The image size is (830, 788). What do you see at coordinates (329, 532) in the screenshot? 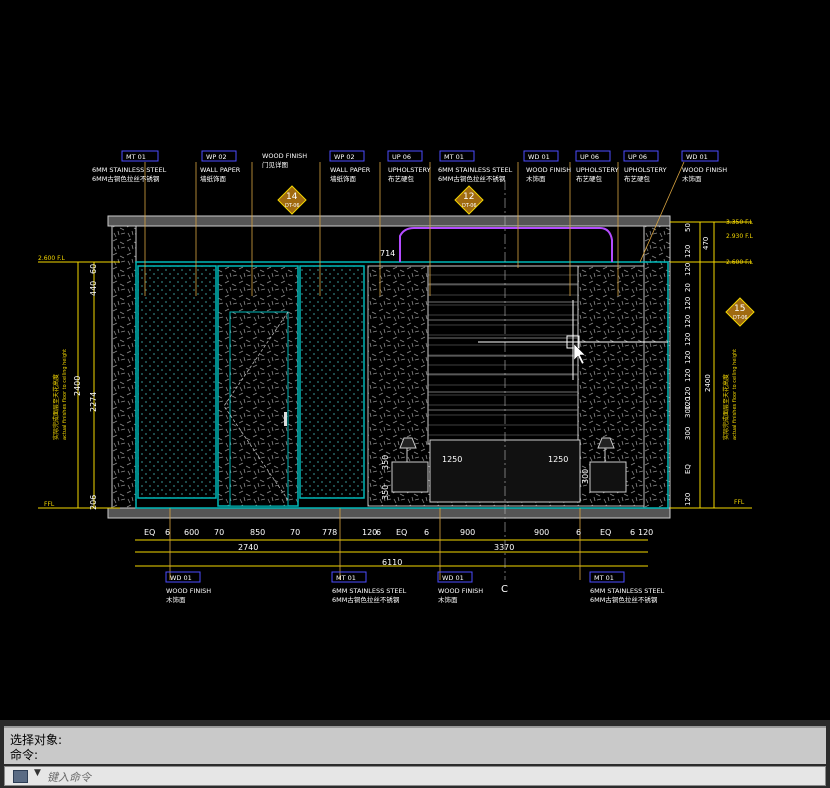
I see `dim-text: 778` at bounding box center [329, 532].